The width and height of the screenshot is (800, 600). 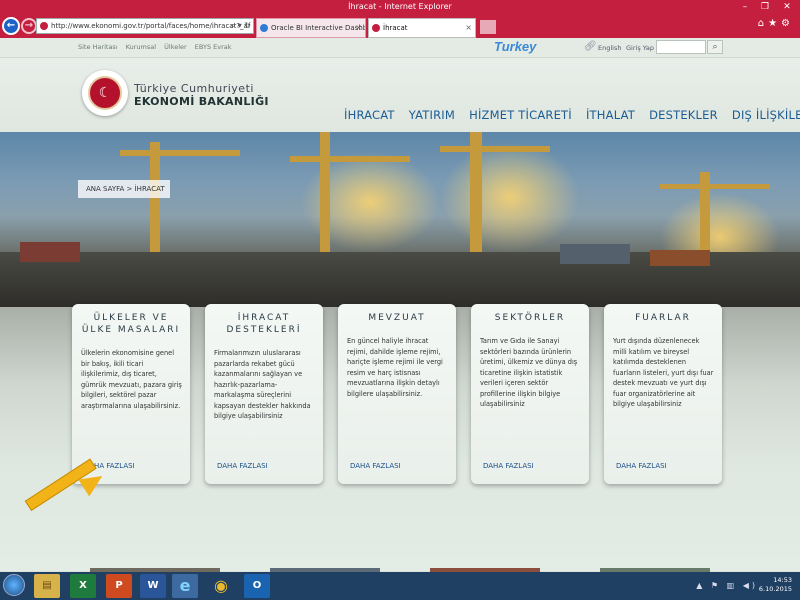 I want to click on nav-yatirim: YATIRIM, so click(x=432, y=115).